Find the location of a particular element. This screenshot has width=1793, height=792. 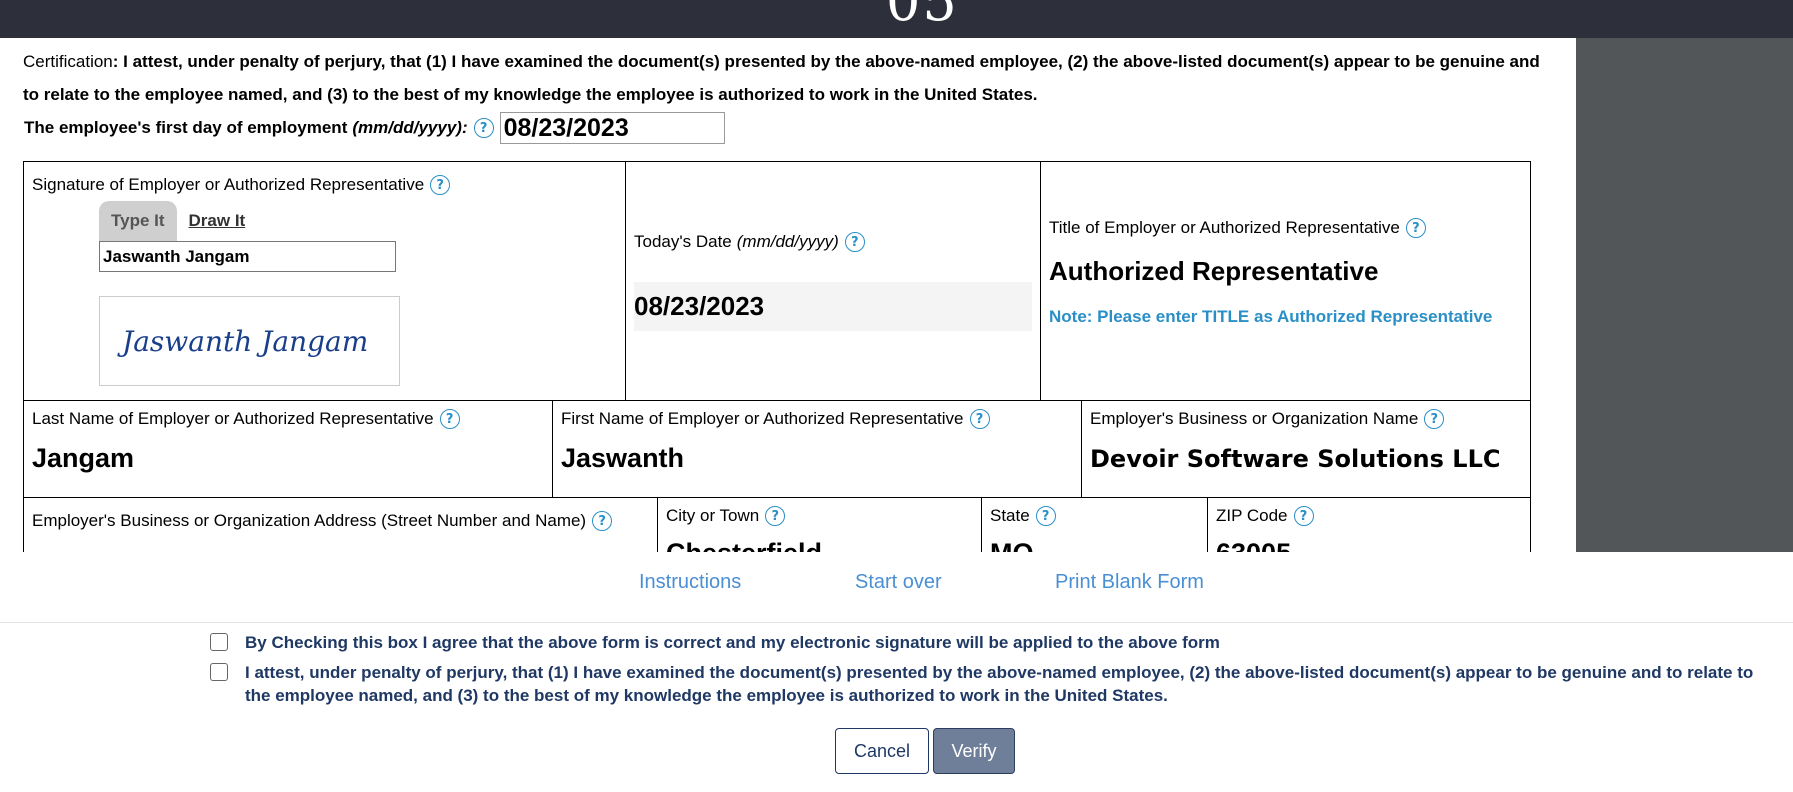

top-bar: 05 is located at coordinates (896, 19).